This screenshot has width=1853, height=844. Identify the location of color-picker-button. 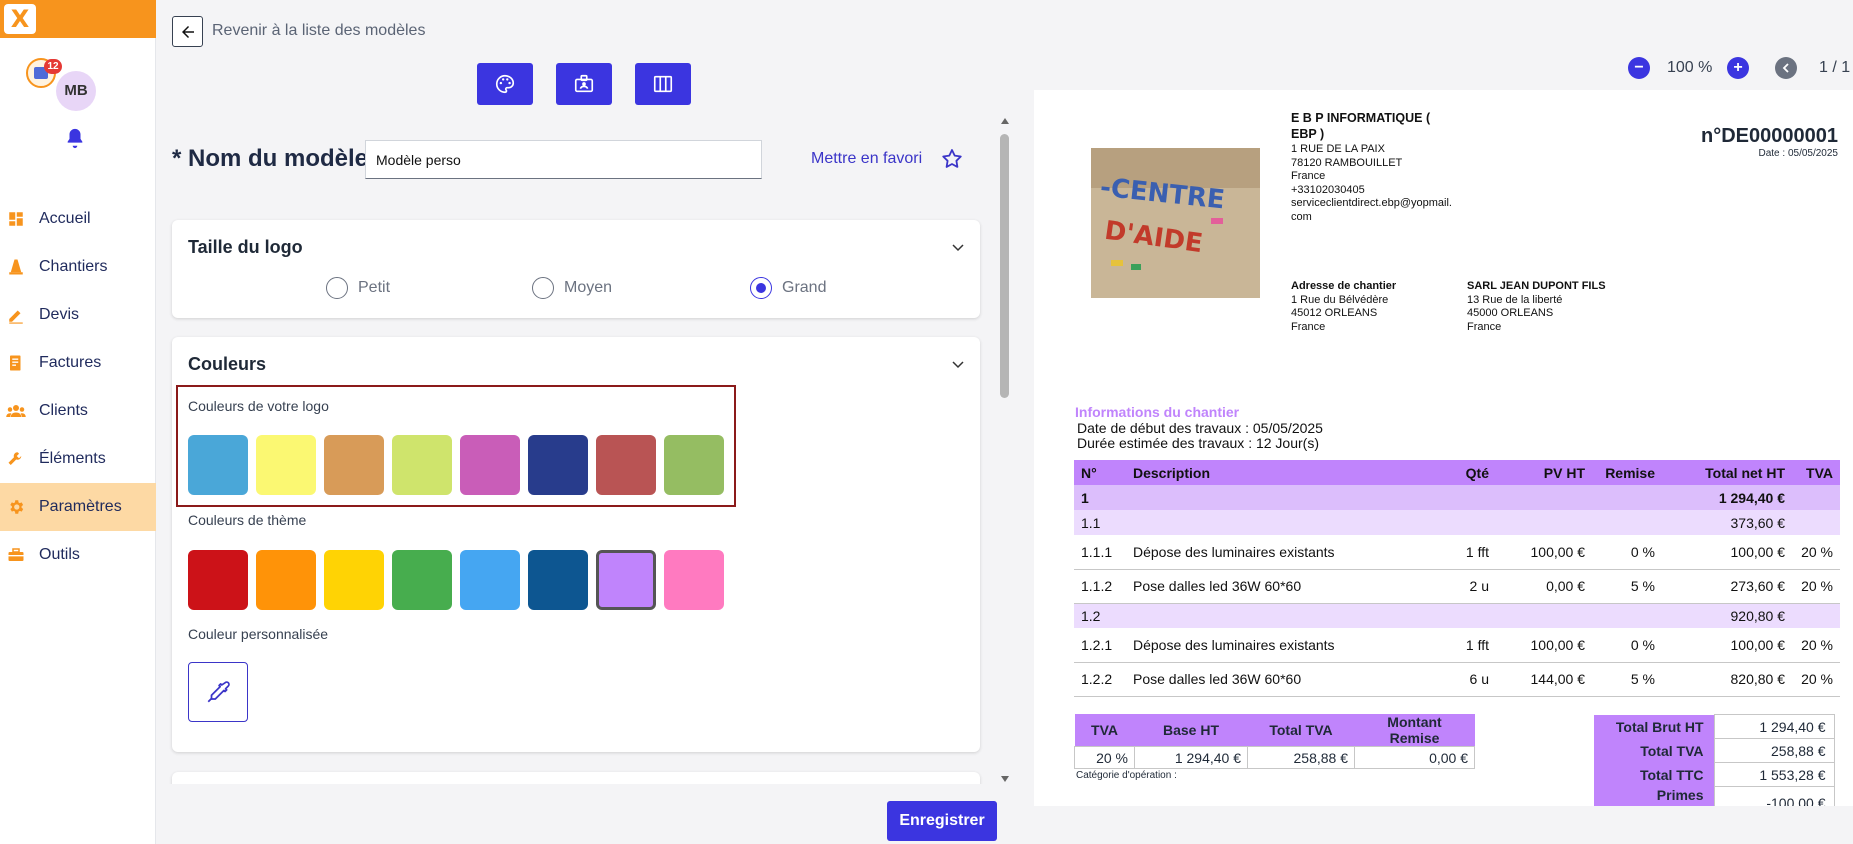
(218, 692).